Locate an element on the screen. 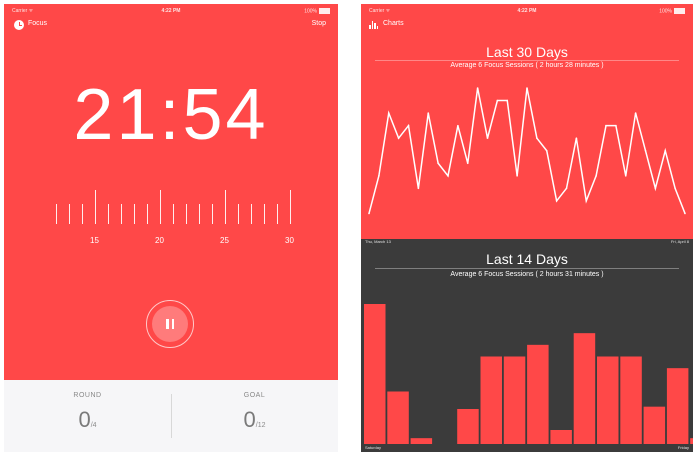 Image resolution: width=700 pixels, height=453 pixels. chart14-start-label: Saturday is located at coordinates (373, 447).